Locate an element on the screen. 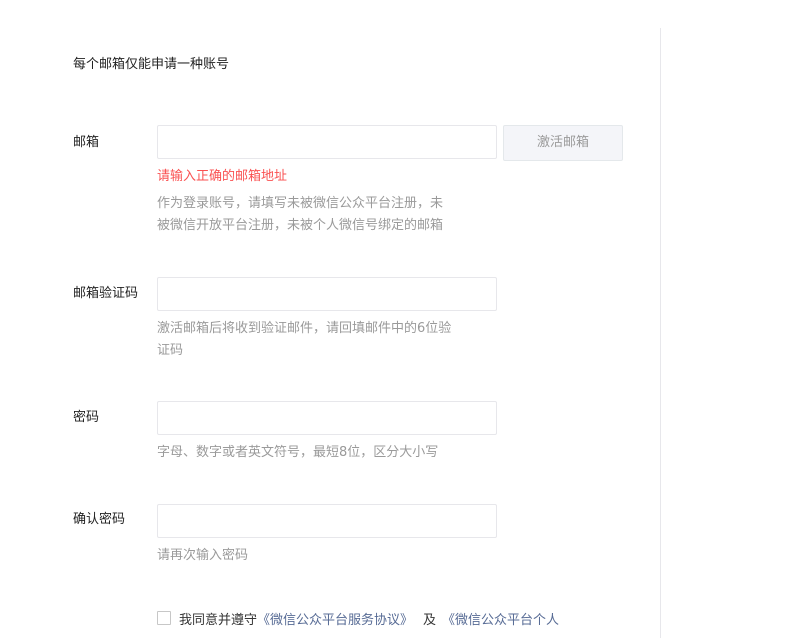 This screenshot has width=791, height=638. service-agreement-link: 《微信公众平台服务协议》 is located at coordinates (335, 618).